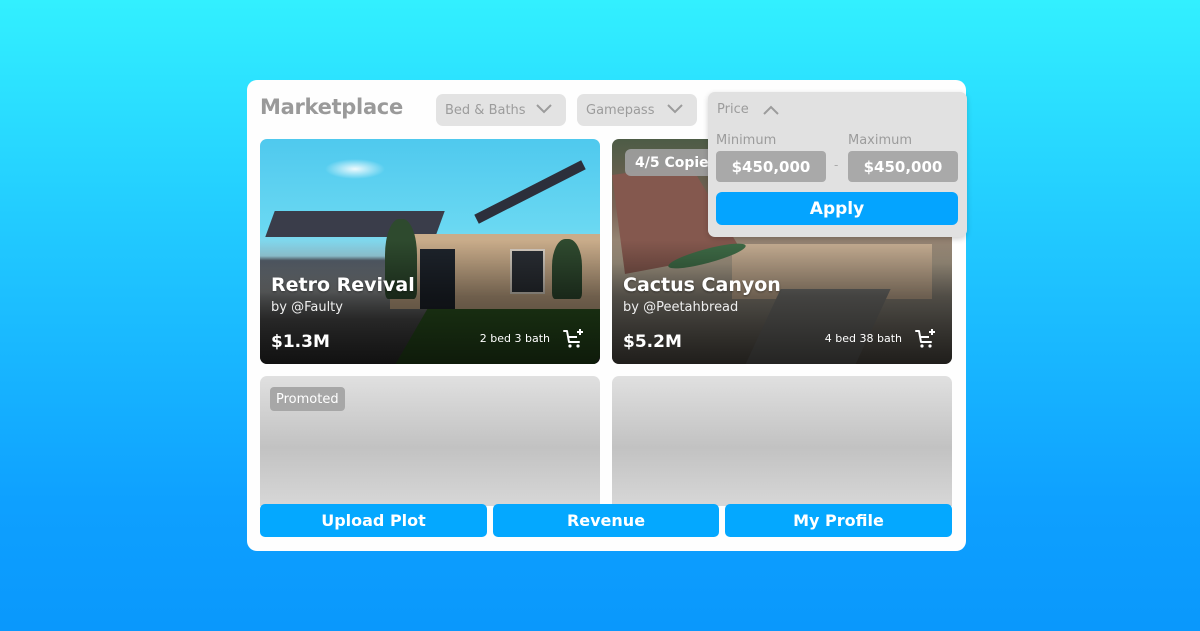 This screenshot has width=1200, height=631. I want to click on filter-label: Gamepass, so click(620, 110).